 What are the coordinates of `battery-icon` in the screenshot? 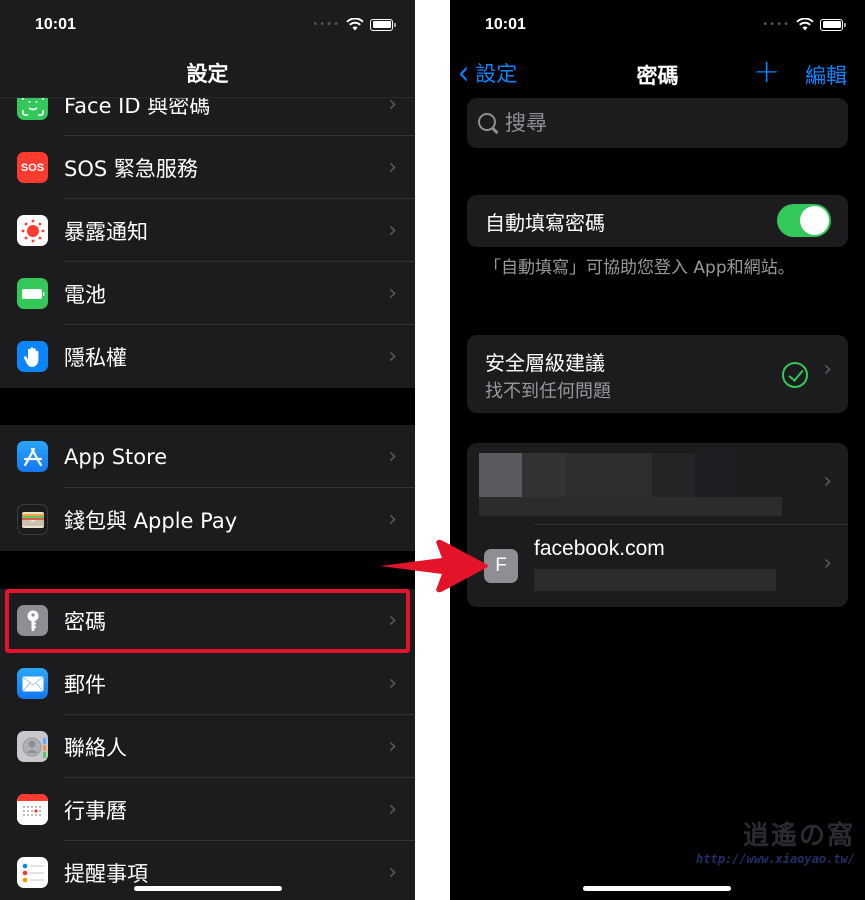 It's located at (32, 293).